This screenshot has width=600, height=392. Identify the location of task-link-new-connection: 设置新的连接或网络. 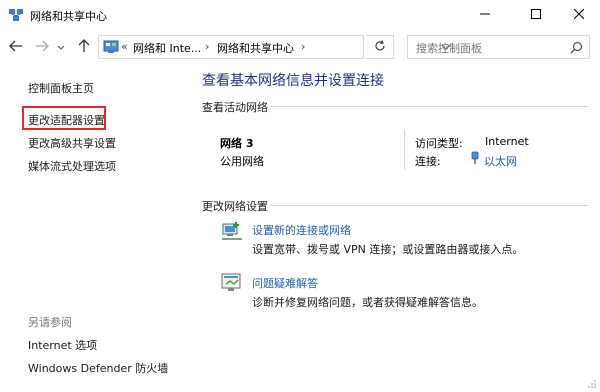
(301, 230).